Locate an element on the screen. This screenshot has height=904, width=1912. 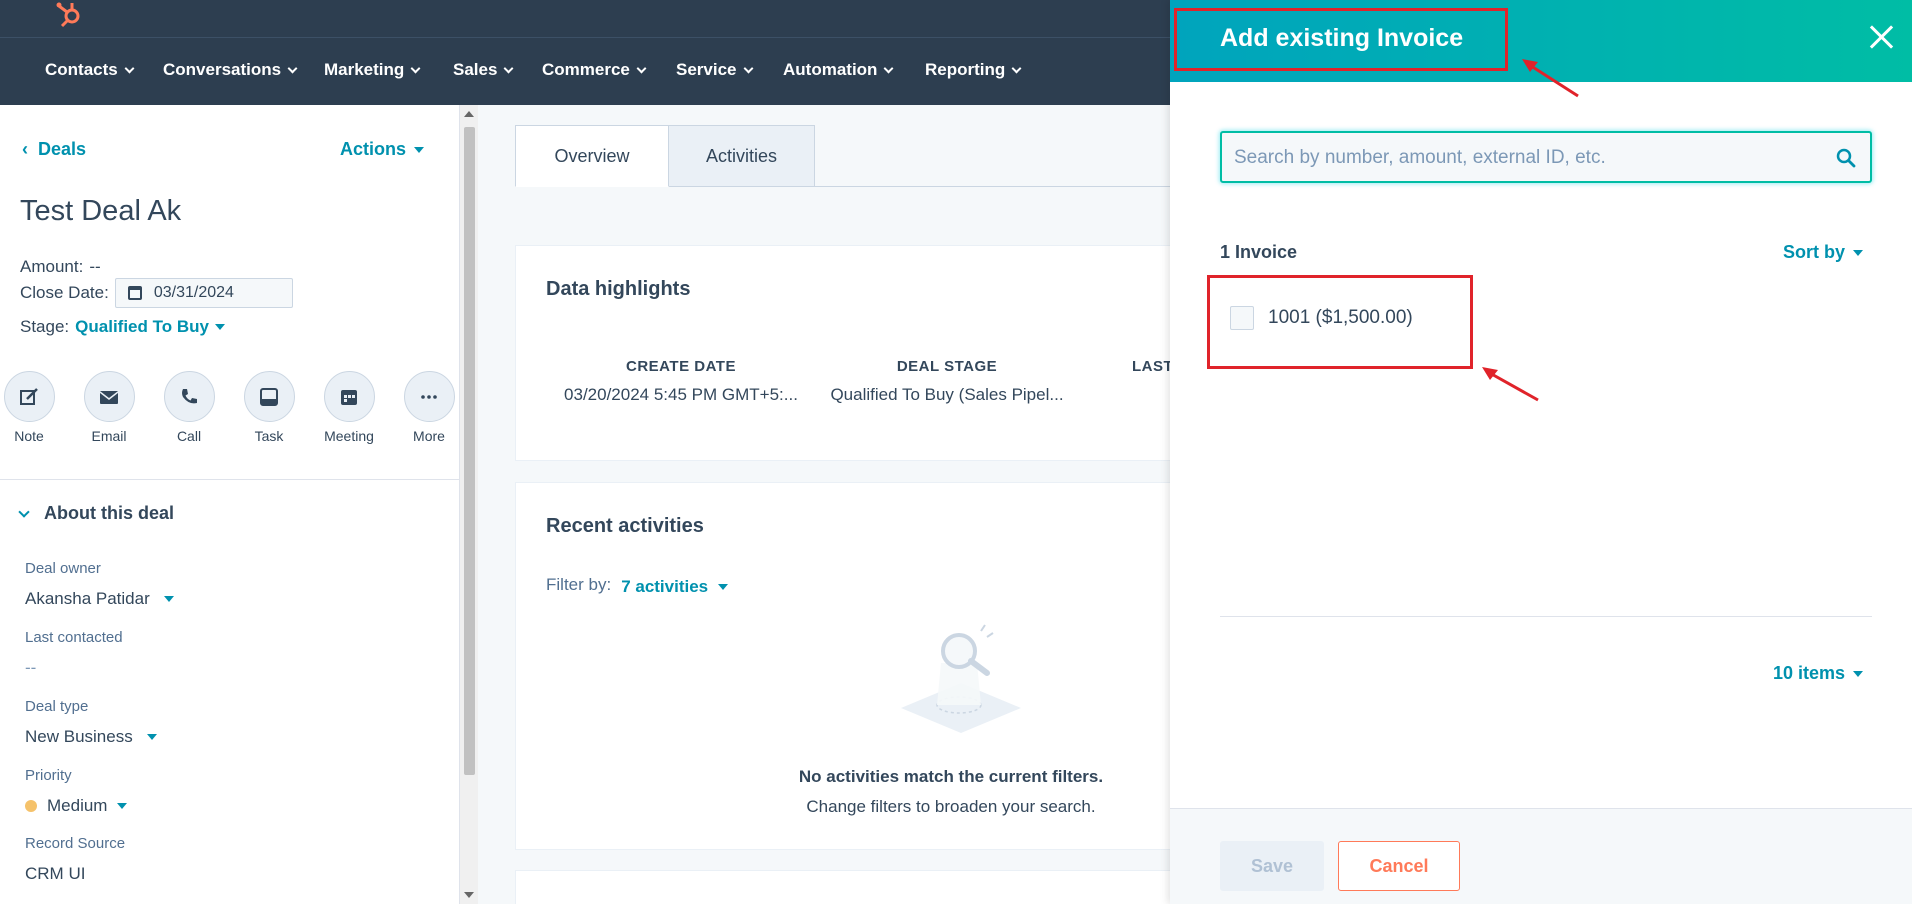
note-action: Note is located at coordinates (30, 407).